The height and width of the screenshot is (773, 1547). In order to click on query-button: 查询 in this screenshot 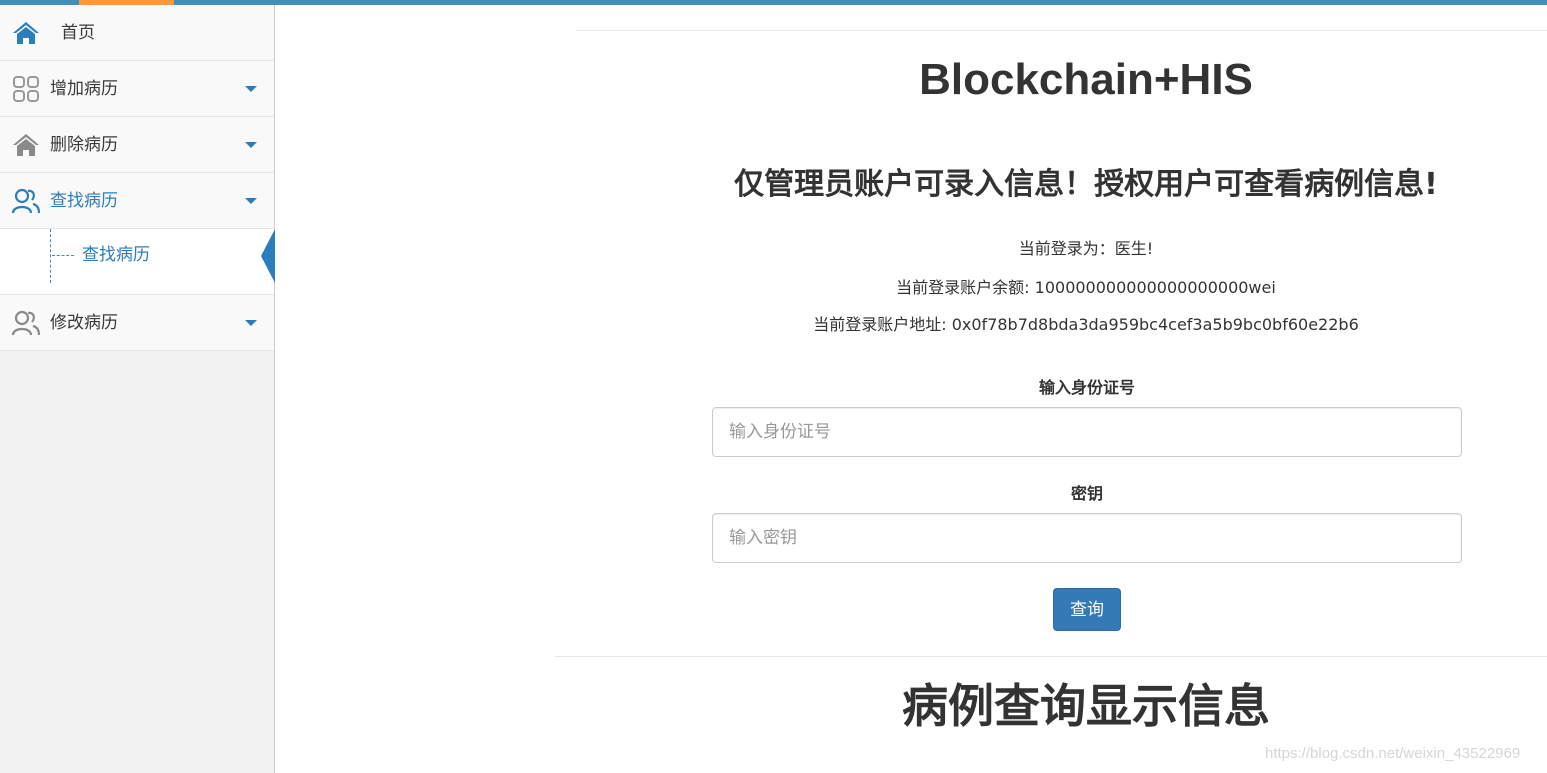, I will do `click(1087, 609)`.